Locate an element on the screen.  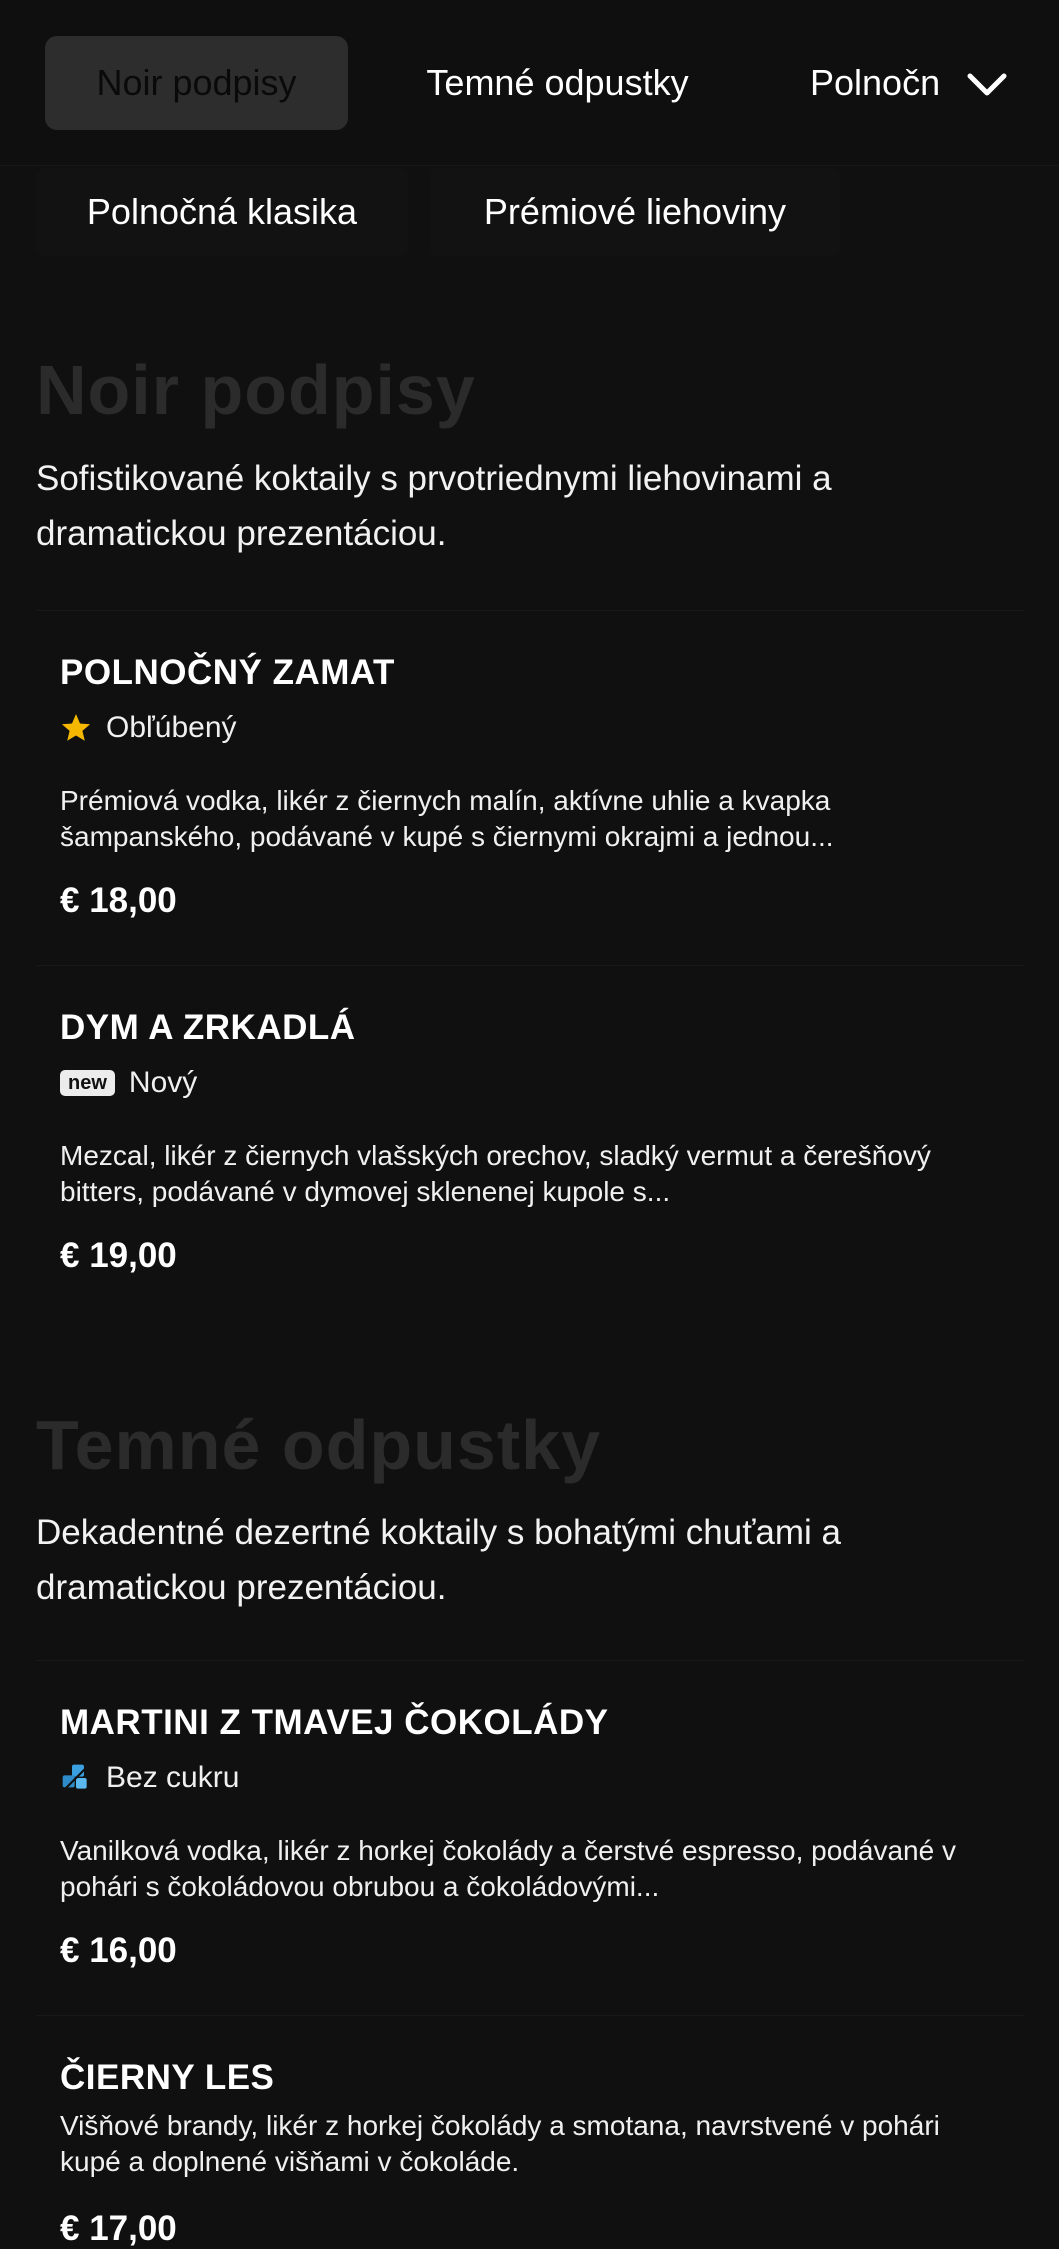
item-price: € 18,00 is located at coordinates (118, 900).